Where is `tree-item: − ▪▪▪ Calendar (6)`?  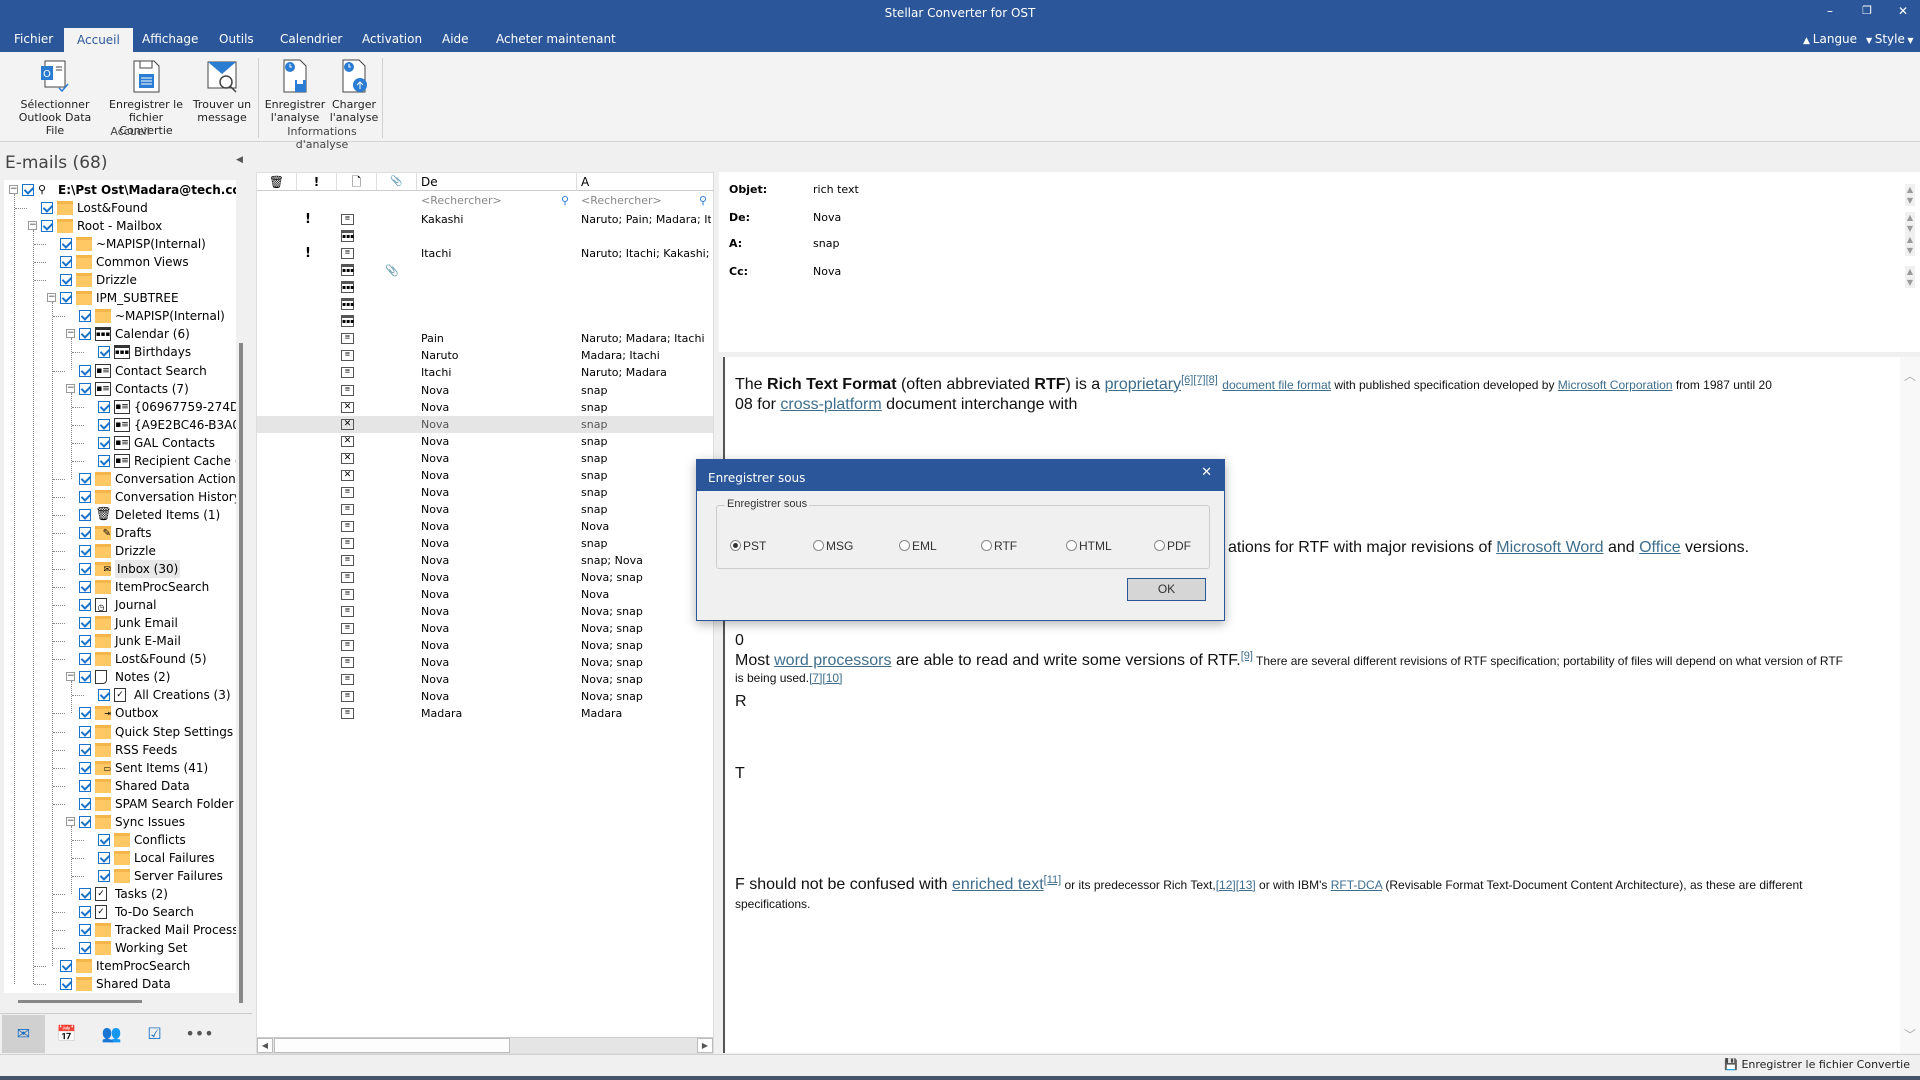
tree-item: − ▪▪▪ Calendar (6) is located at coordinates (120, 334).